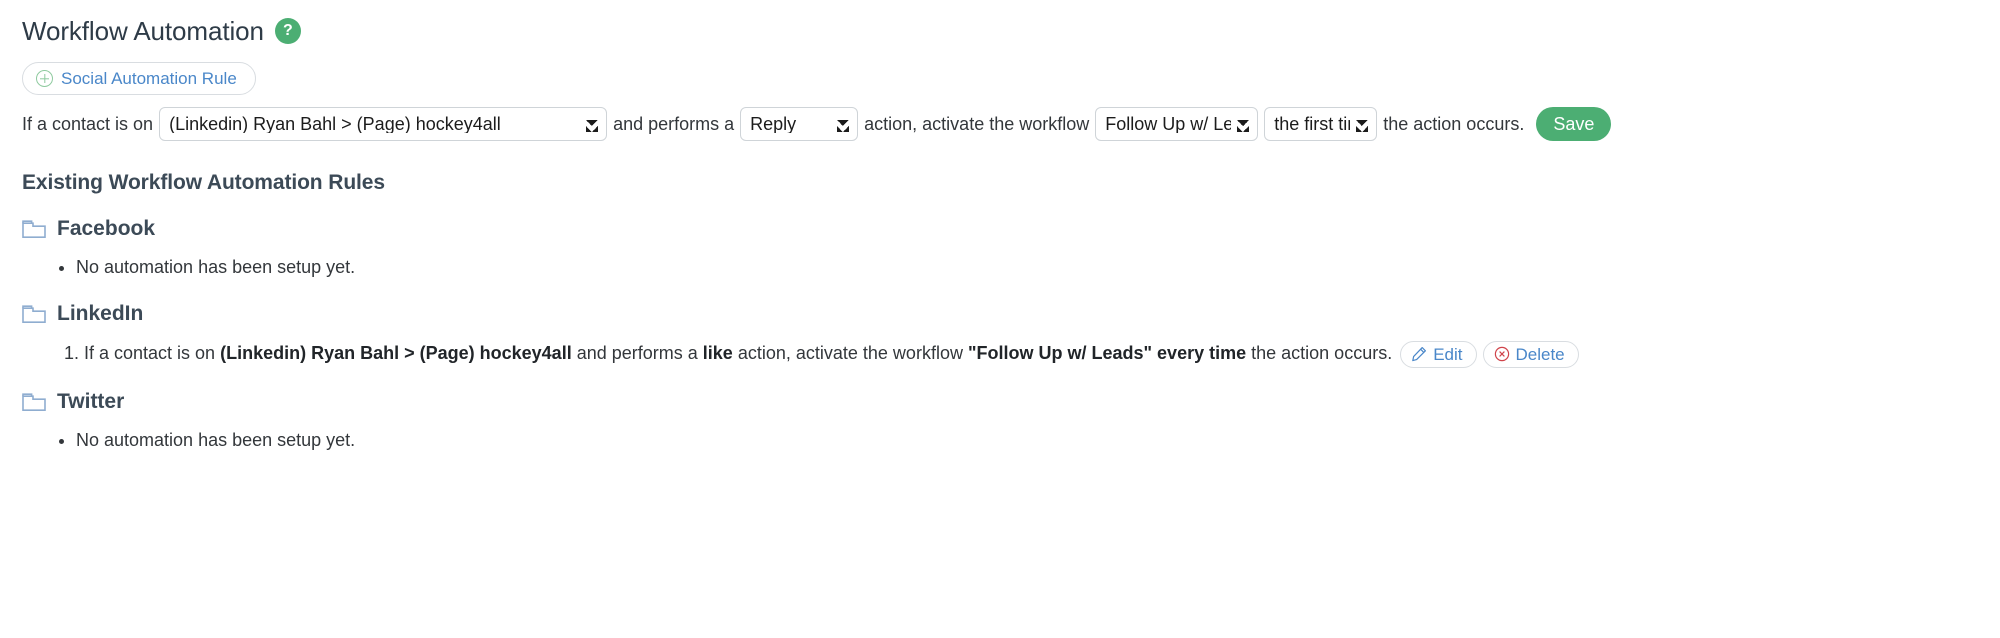  I want to click on group-name: LinkedIn, so click(100, 314).